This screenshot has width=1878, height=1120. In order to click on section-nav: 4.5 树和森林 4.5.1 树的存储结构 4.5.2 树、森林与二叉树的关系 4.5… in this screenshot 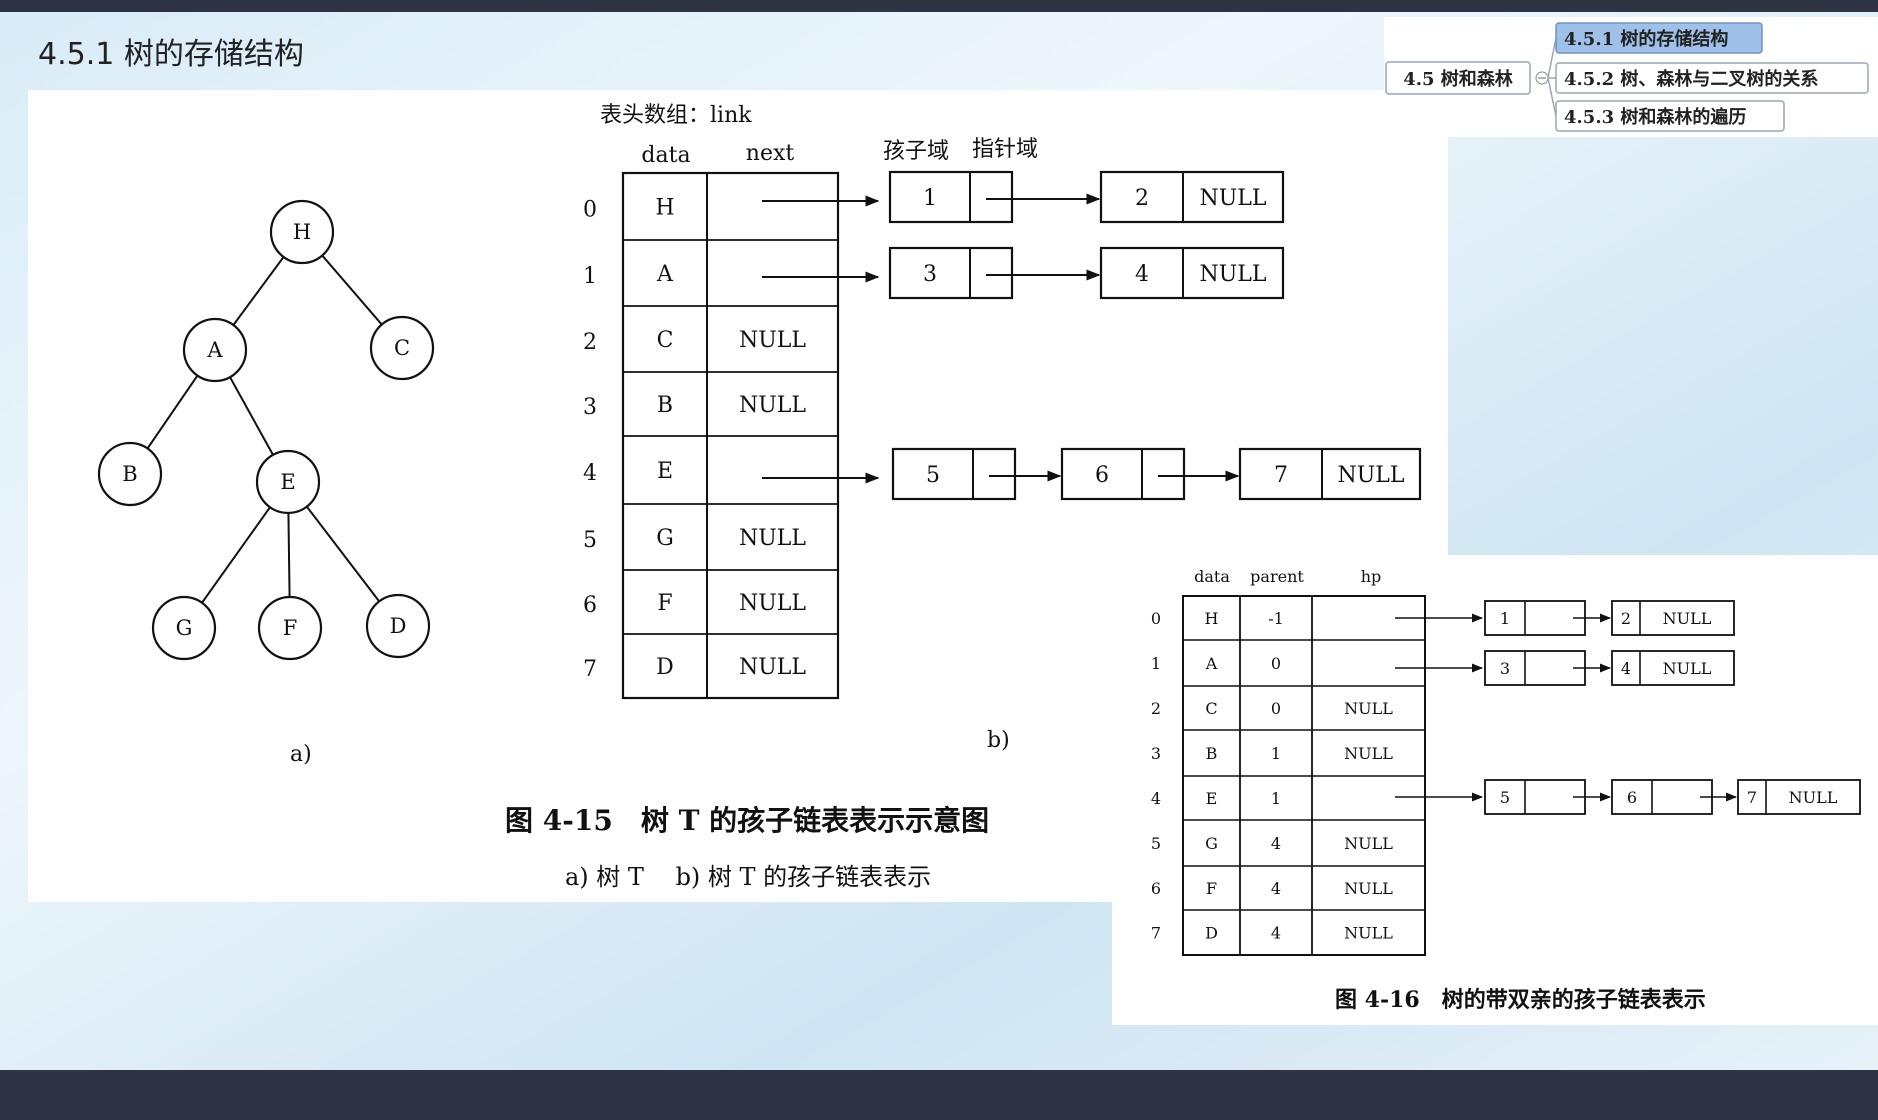, I will do `click(1631, 77)`.